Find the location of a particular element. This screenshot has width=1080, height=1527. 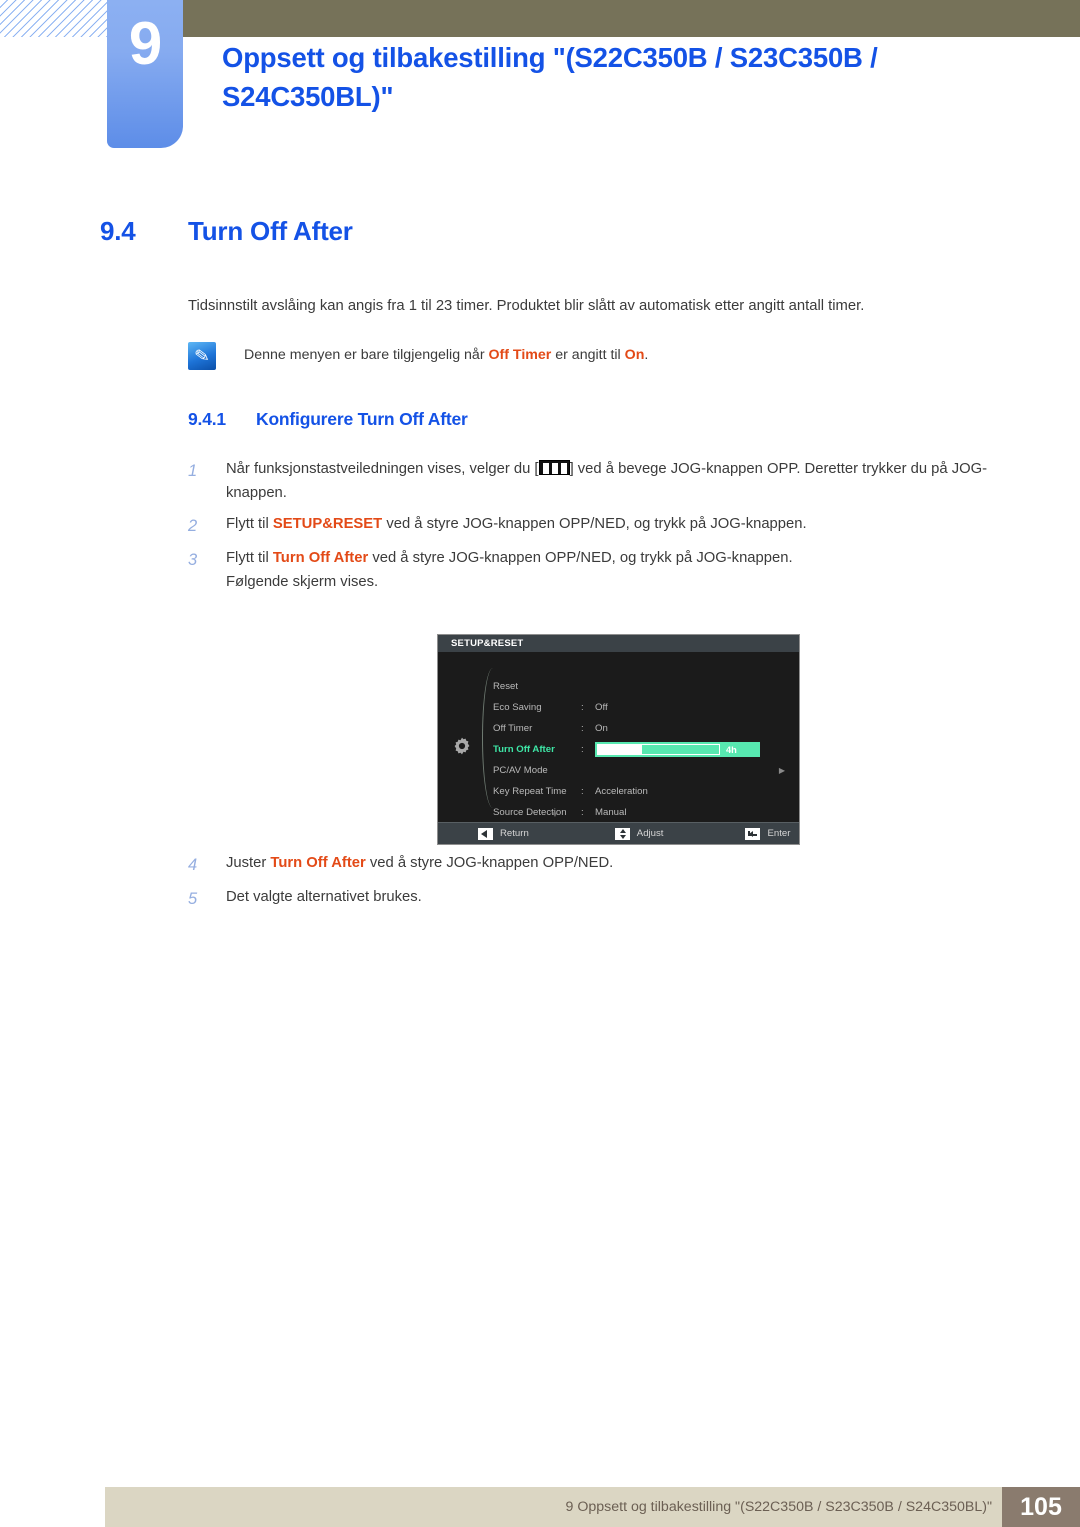

osd-slider-value: 4h is located at coordinates (731, 749).